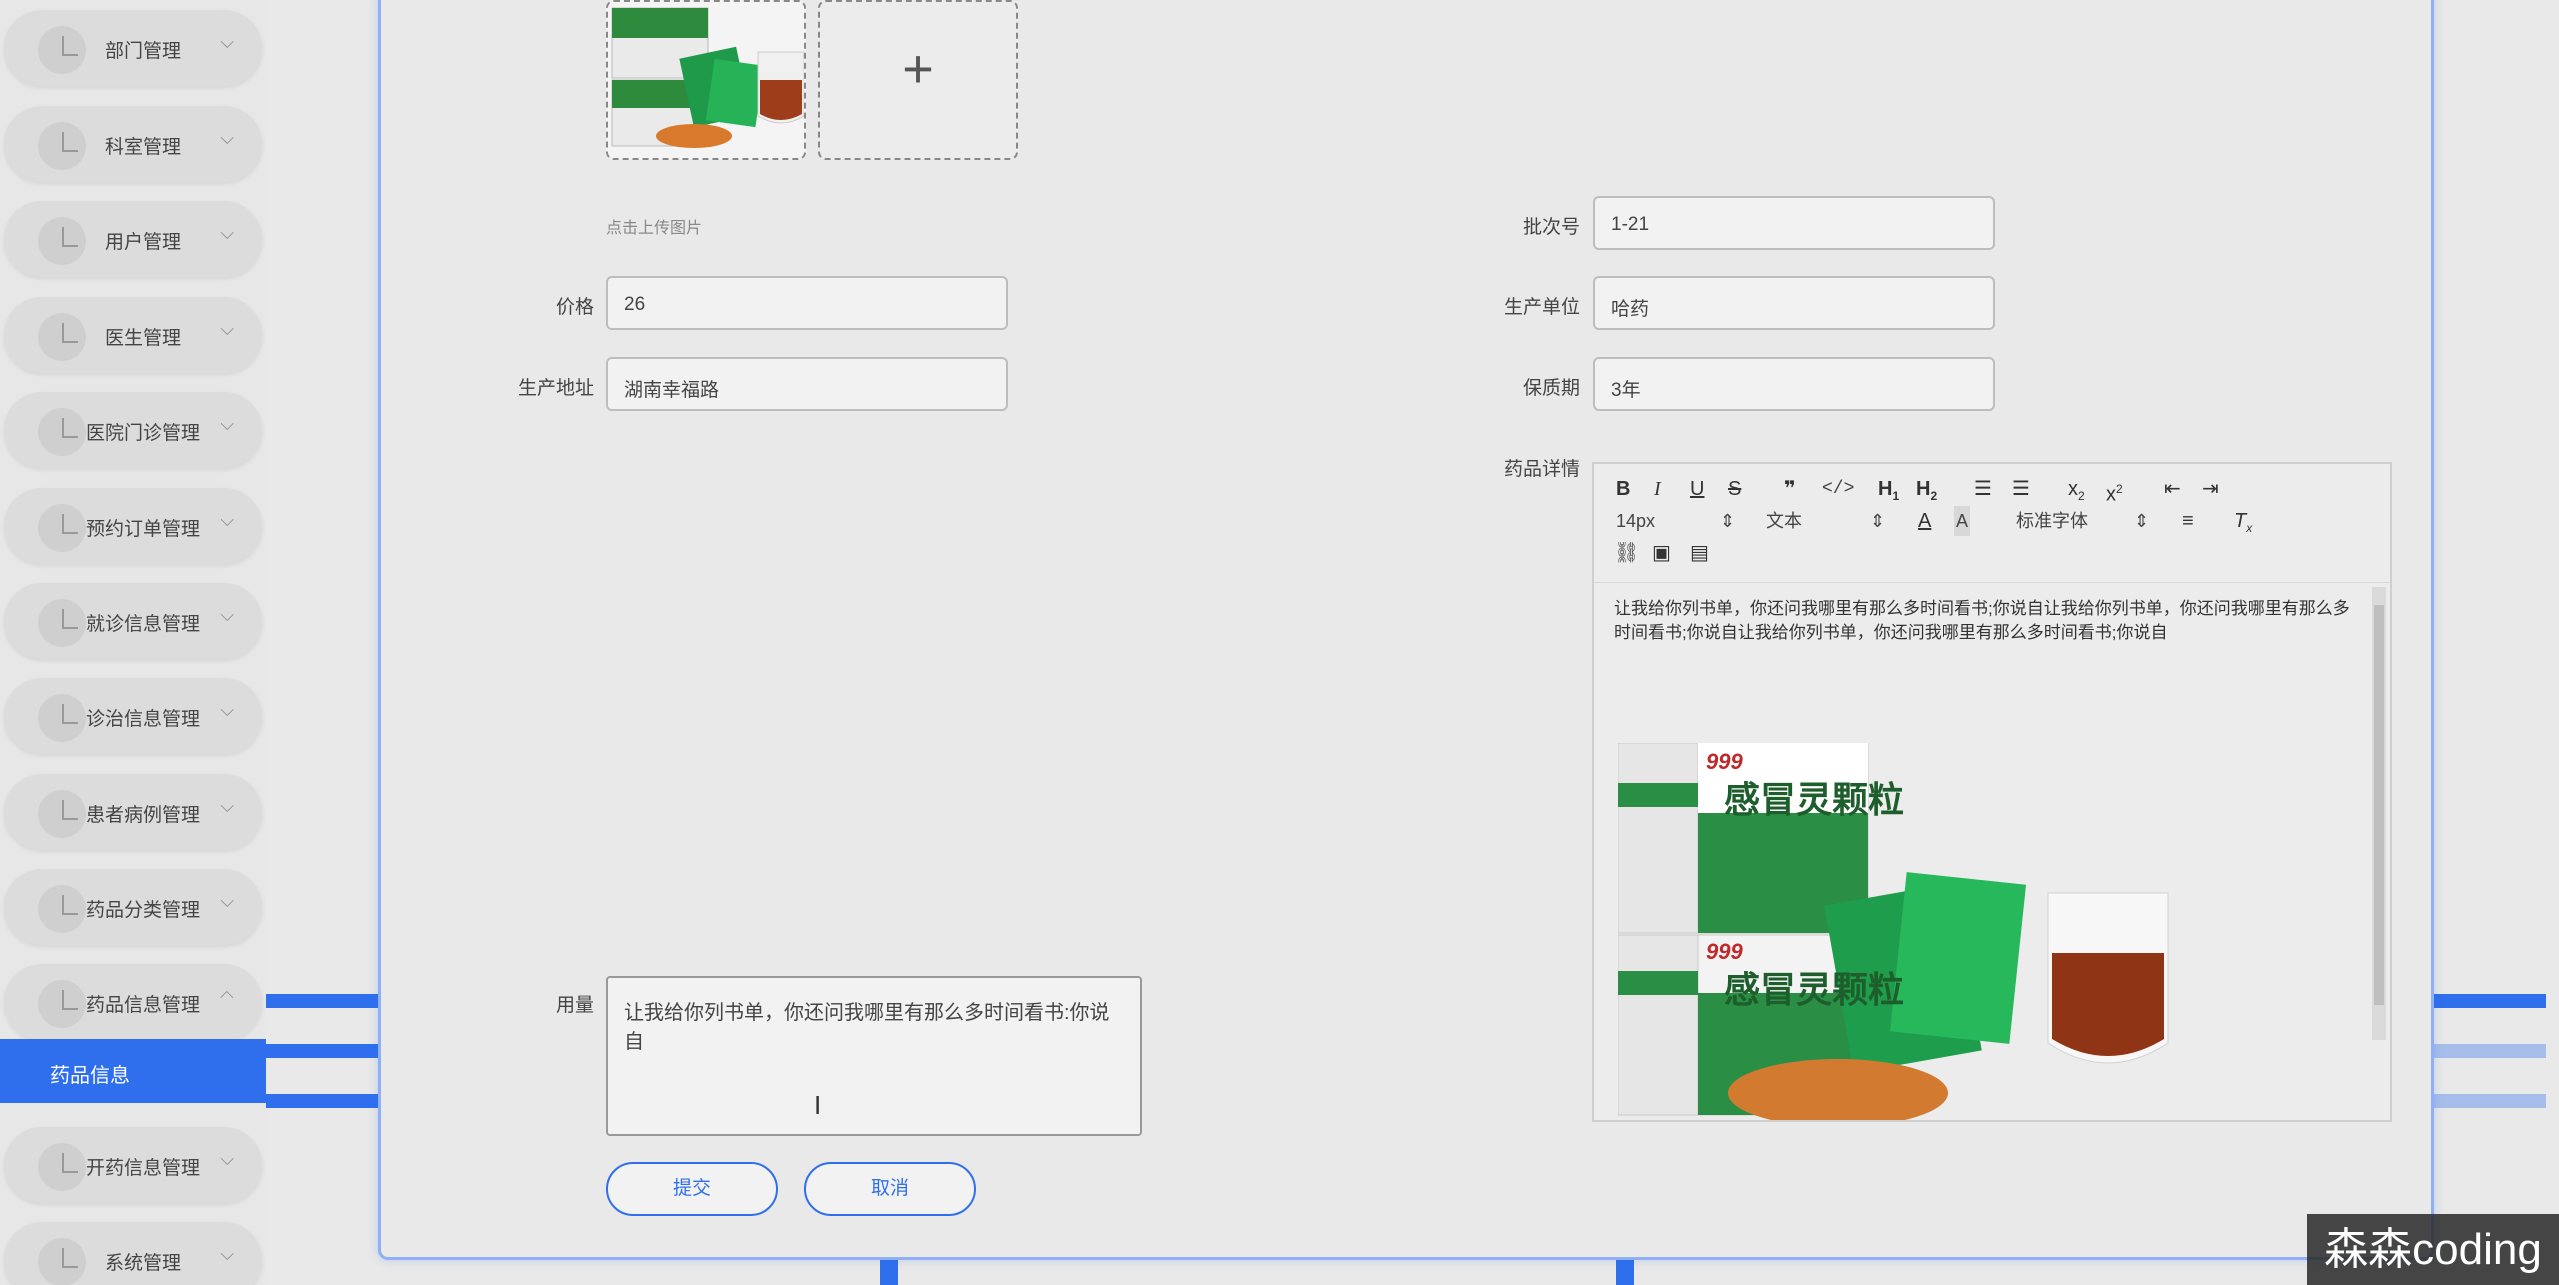  I want to click on shelf-life-input: 3年, so click(1794, 384).